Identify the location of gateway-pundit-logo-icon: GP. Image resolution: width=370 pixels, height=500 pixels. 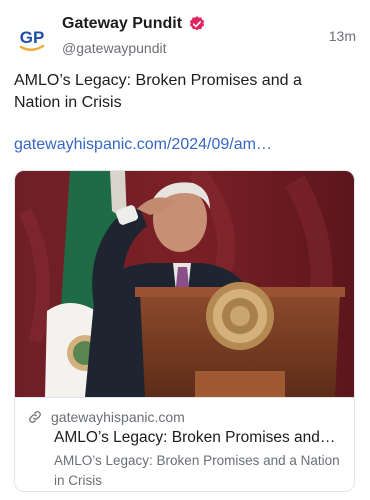
(32, 39).